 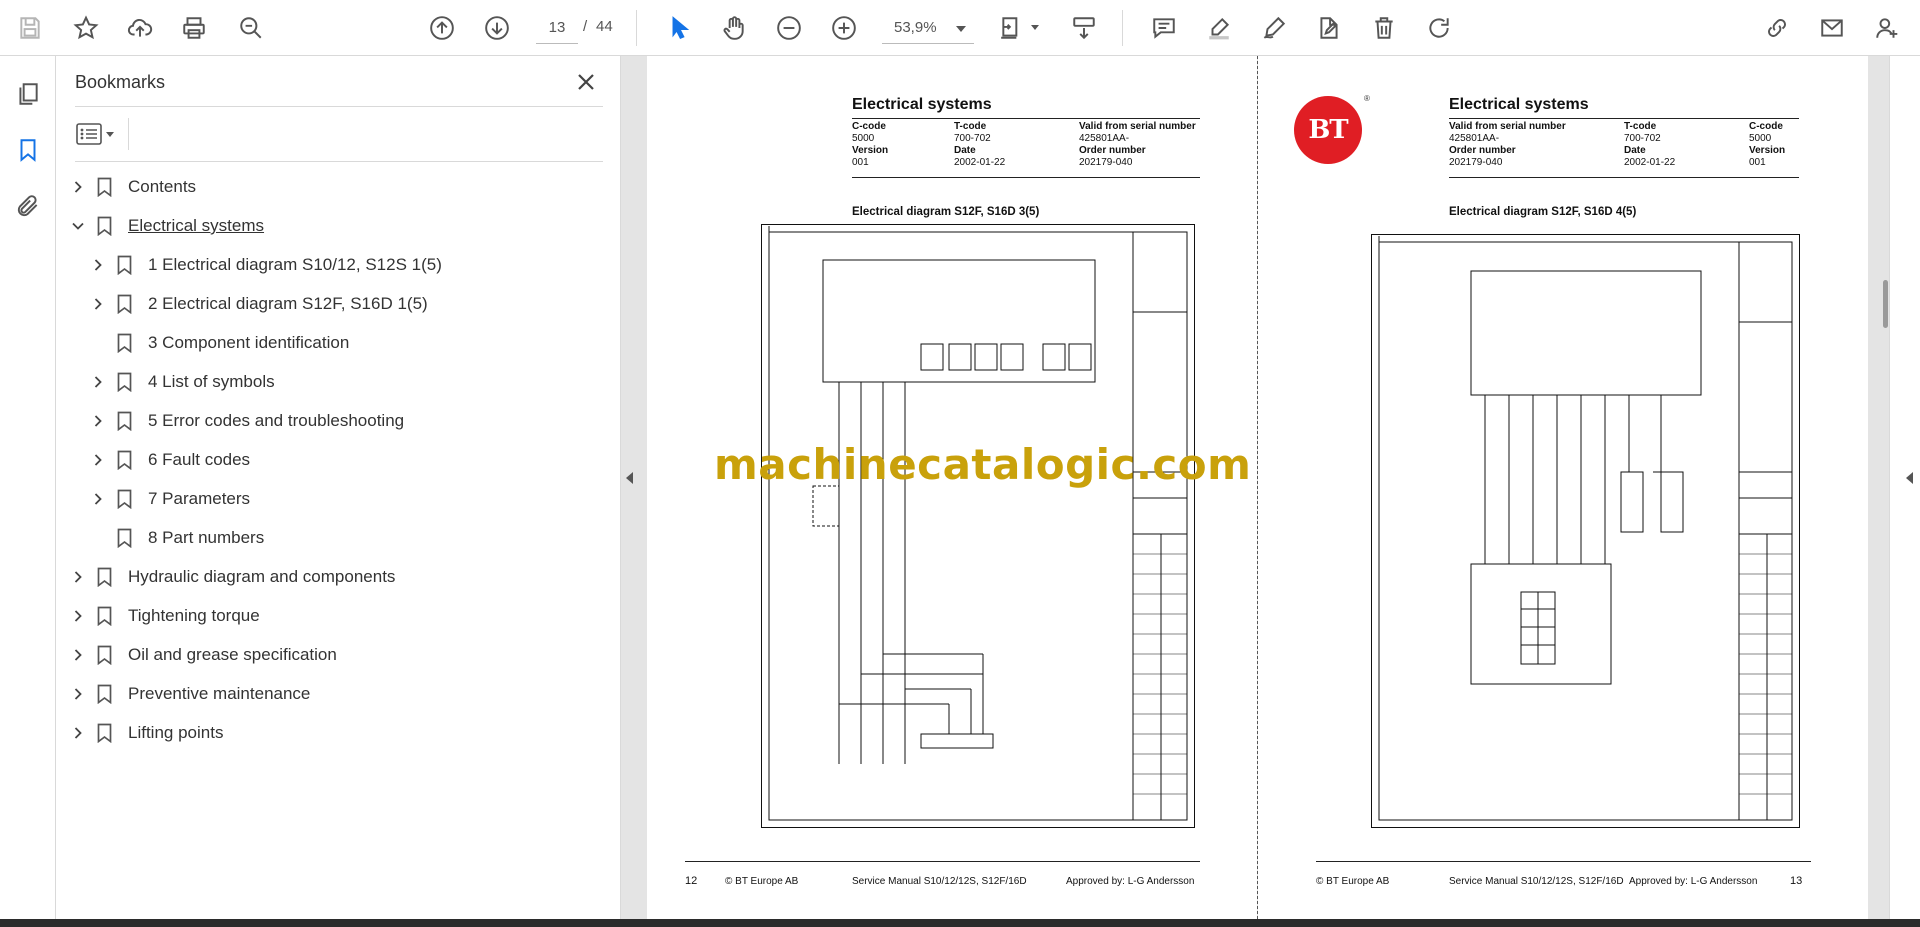 What do you see at coordinates (1439, 28) in the screenshot?
I see `rotate-icon` at bounding box center [1439, 28].